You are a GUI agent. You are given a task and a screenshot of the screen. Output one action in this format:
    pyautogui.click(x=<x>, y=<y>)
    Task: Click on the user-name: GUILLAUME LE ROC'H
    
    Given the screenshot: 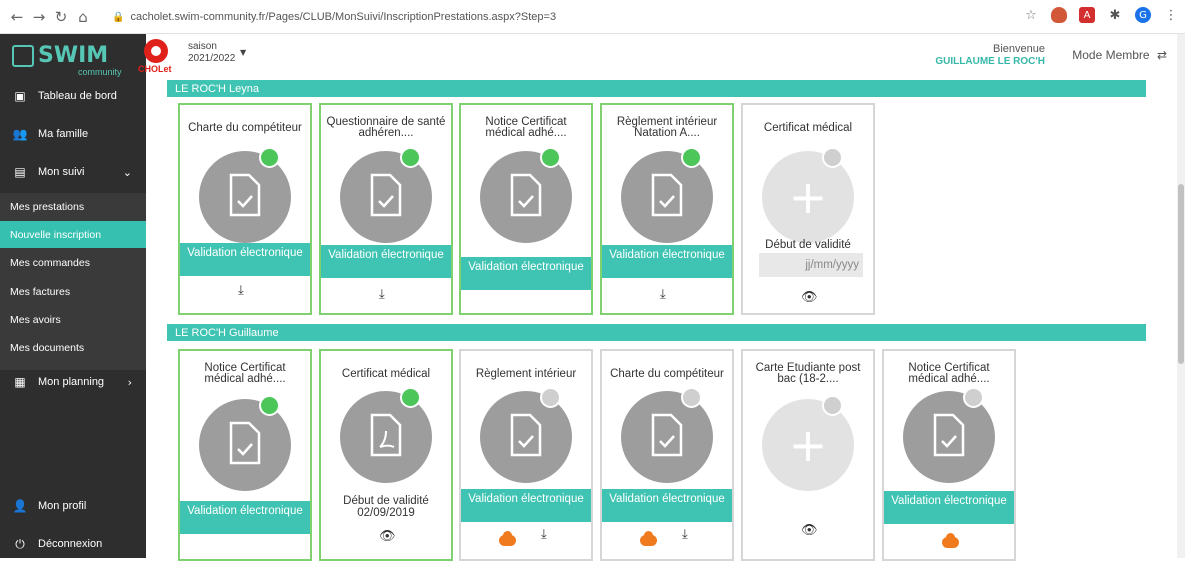 What is the action you would take?
    pyautogui.click(x=990, y=61)
    